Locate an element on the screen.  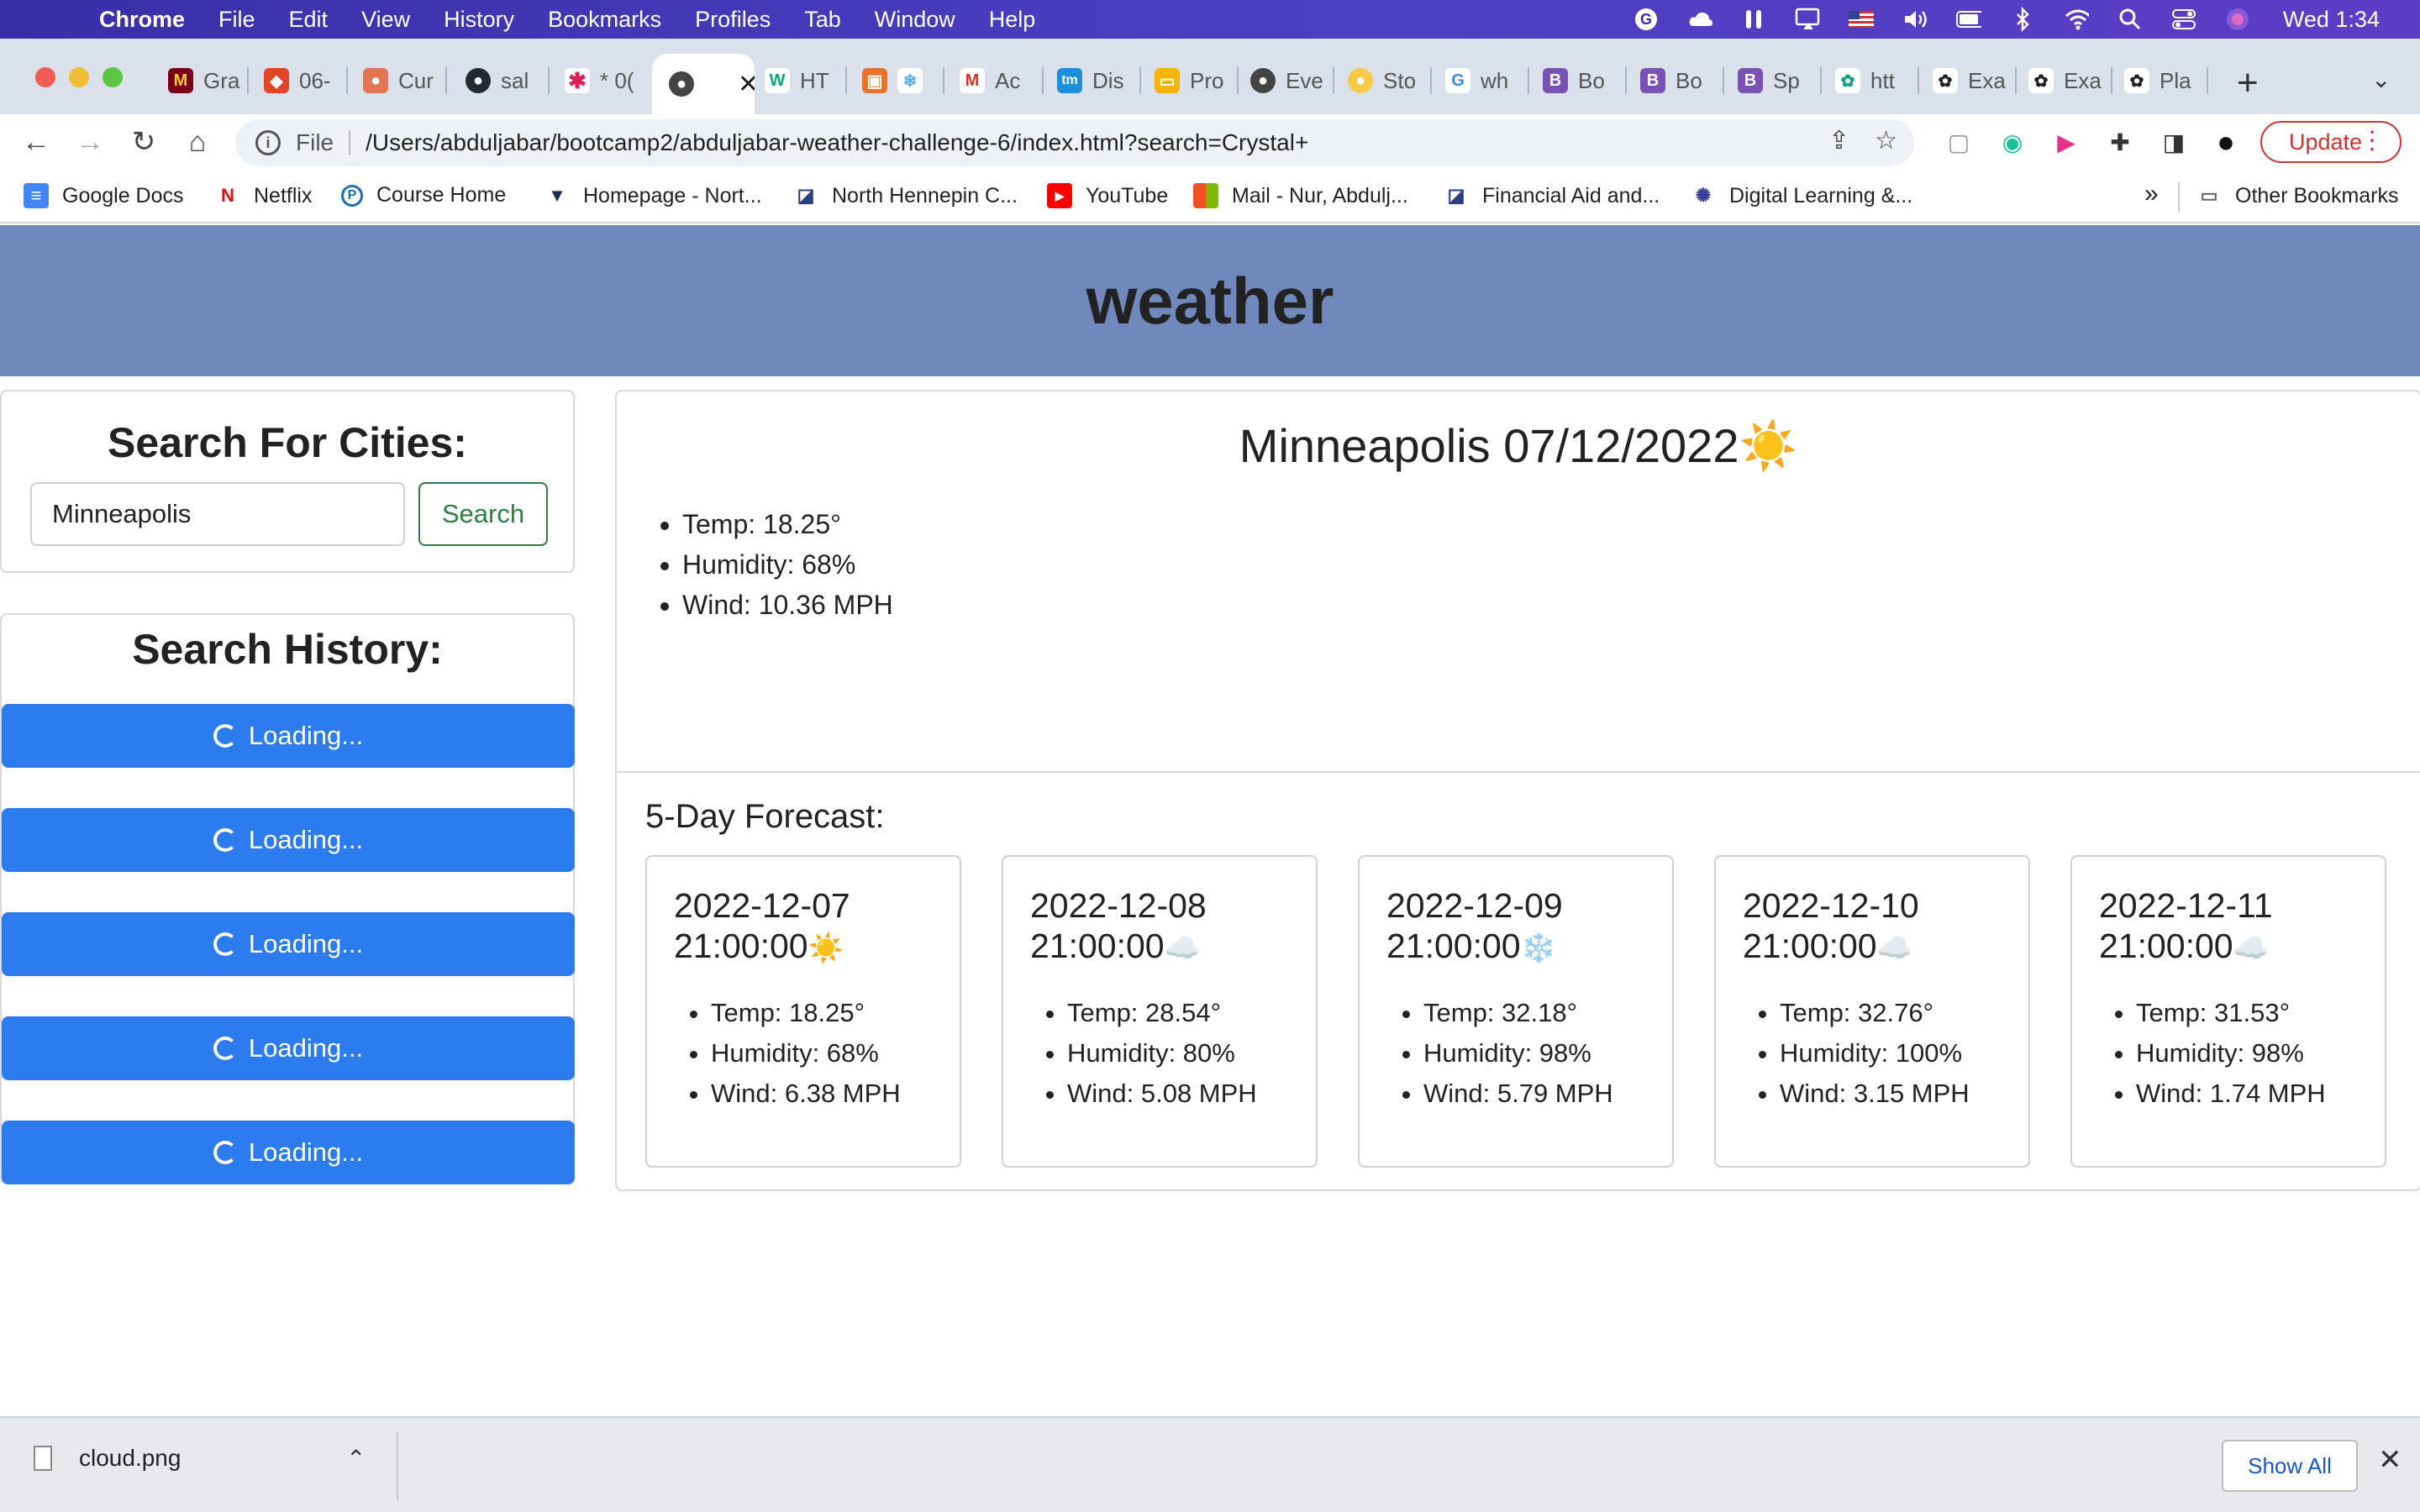
play-extension-icon: ▶ is located at coordinates (2066, 142).